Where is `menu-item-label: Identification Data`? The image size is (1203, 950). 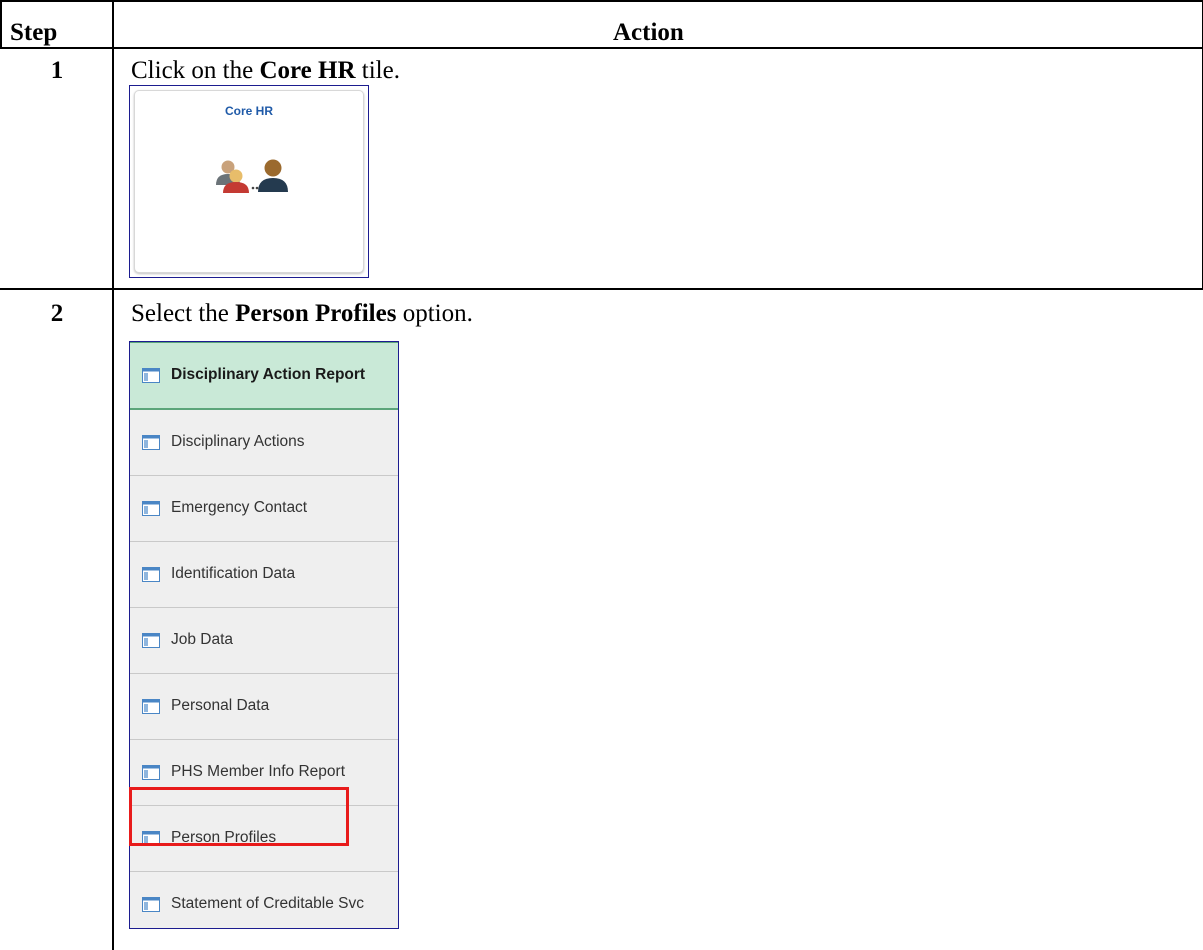
menu-item-label: Identification Data is located at coordinates (233, 573).